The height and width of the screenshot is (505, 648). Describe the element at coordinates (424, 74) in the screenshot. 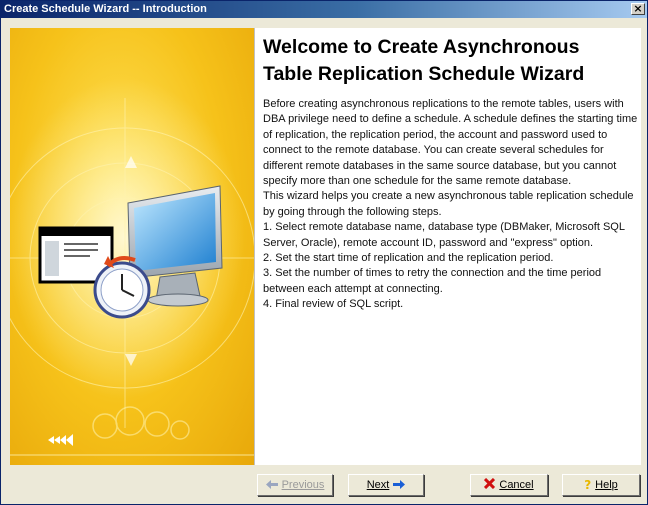

I see `welcome-title-line2: Table Replication Schedule Wizard` at that location.